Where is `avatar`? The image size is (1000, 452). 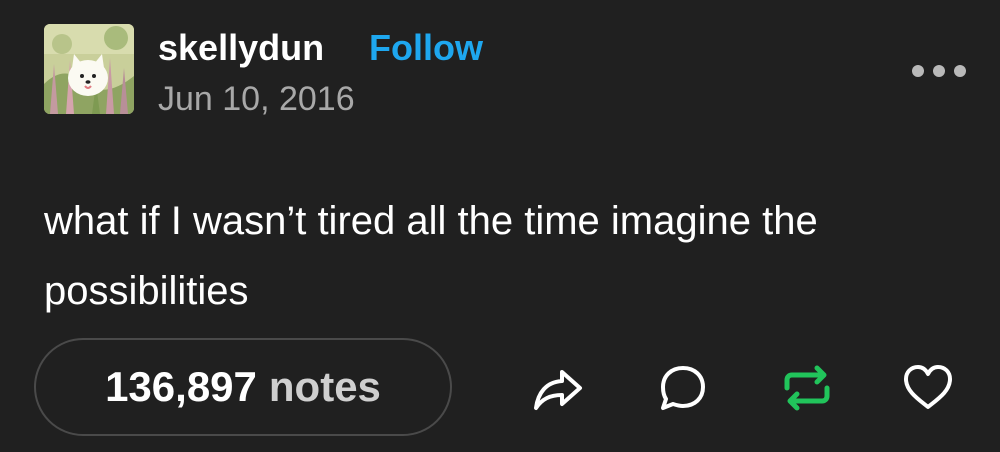 avatar is located at coordinates (89, 69).